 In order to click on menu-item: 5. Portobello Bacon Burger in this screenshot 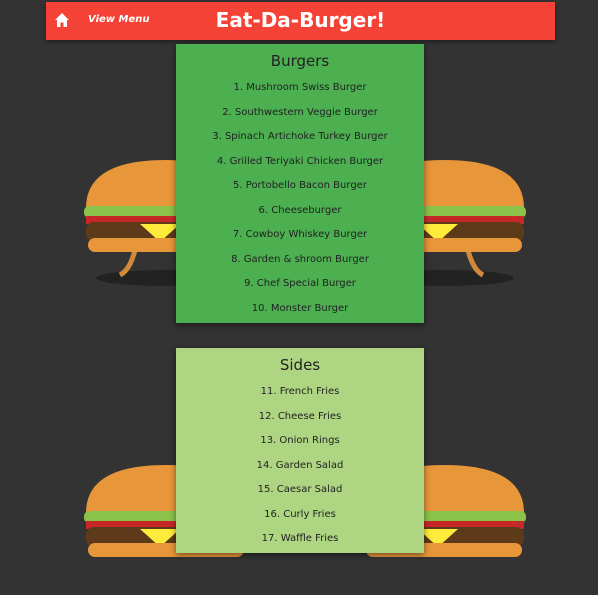, I will do `click(300, 186)`.